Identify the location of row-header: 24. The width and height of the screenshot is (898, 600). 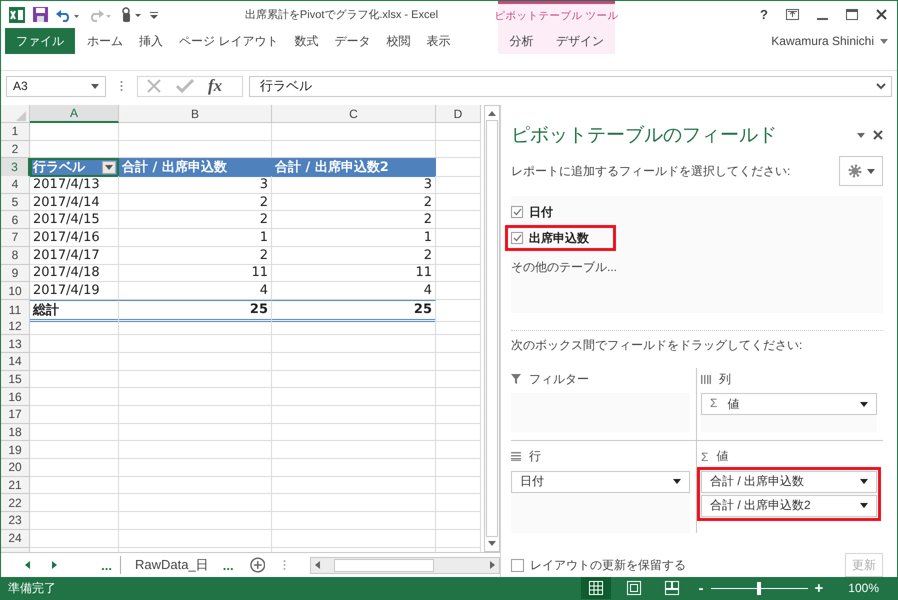
(15, 539).